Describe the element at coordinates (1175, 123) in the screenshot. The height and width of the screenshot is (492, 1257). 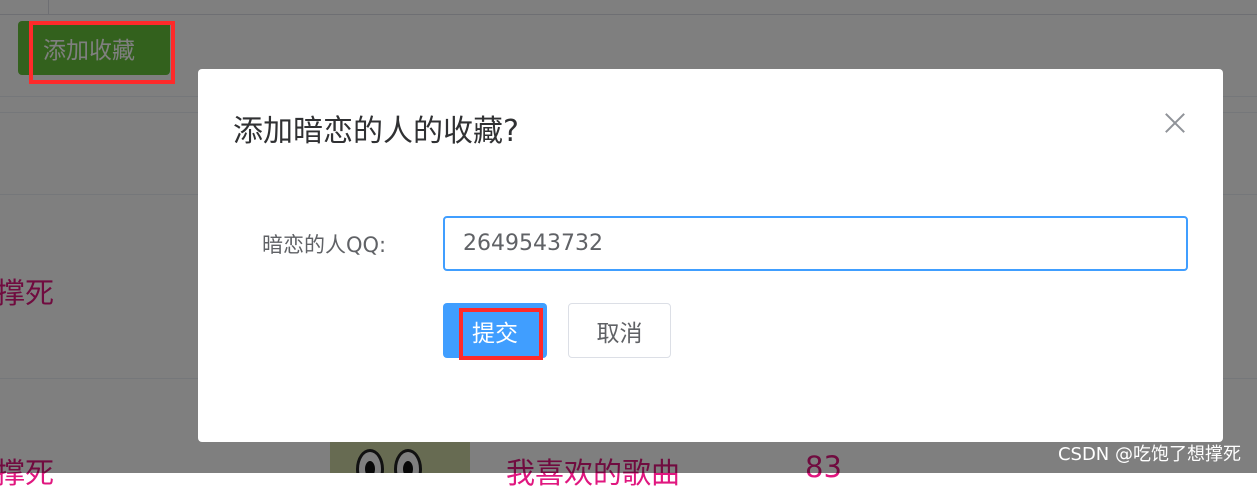
I see `close-icon` at that location.